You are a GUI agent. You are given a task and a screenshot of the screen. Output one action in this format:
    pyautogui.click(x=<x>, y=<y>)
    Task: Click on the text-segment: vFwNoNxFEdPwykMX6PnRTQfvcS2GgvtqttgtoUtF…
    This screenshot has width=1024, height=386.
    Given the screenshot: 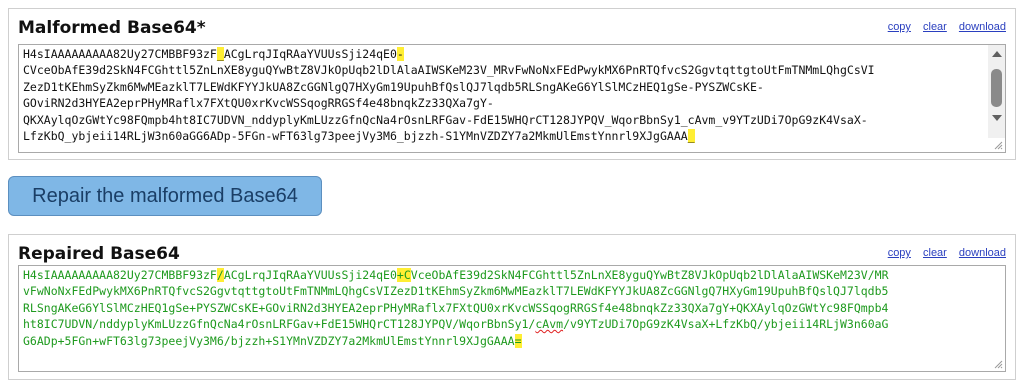 What is the action you would take?
    pyautogui.click(x=456, y=291)
    